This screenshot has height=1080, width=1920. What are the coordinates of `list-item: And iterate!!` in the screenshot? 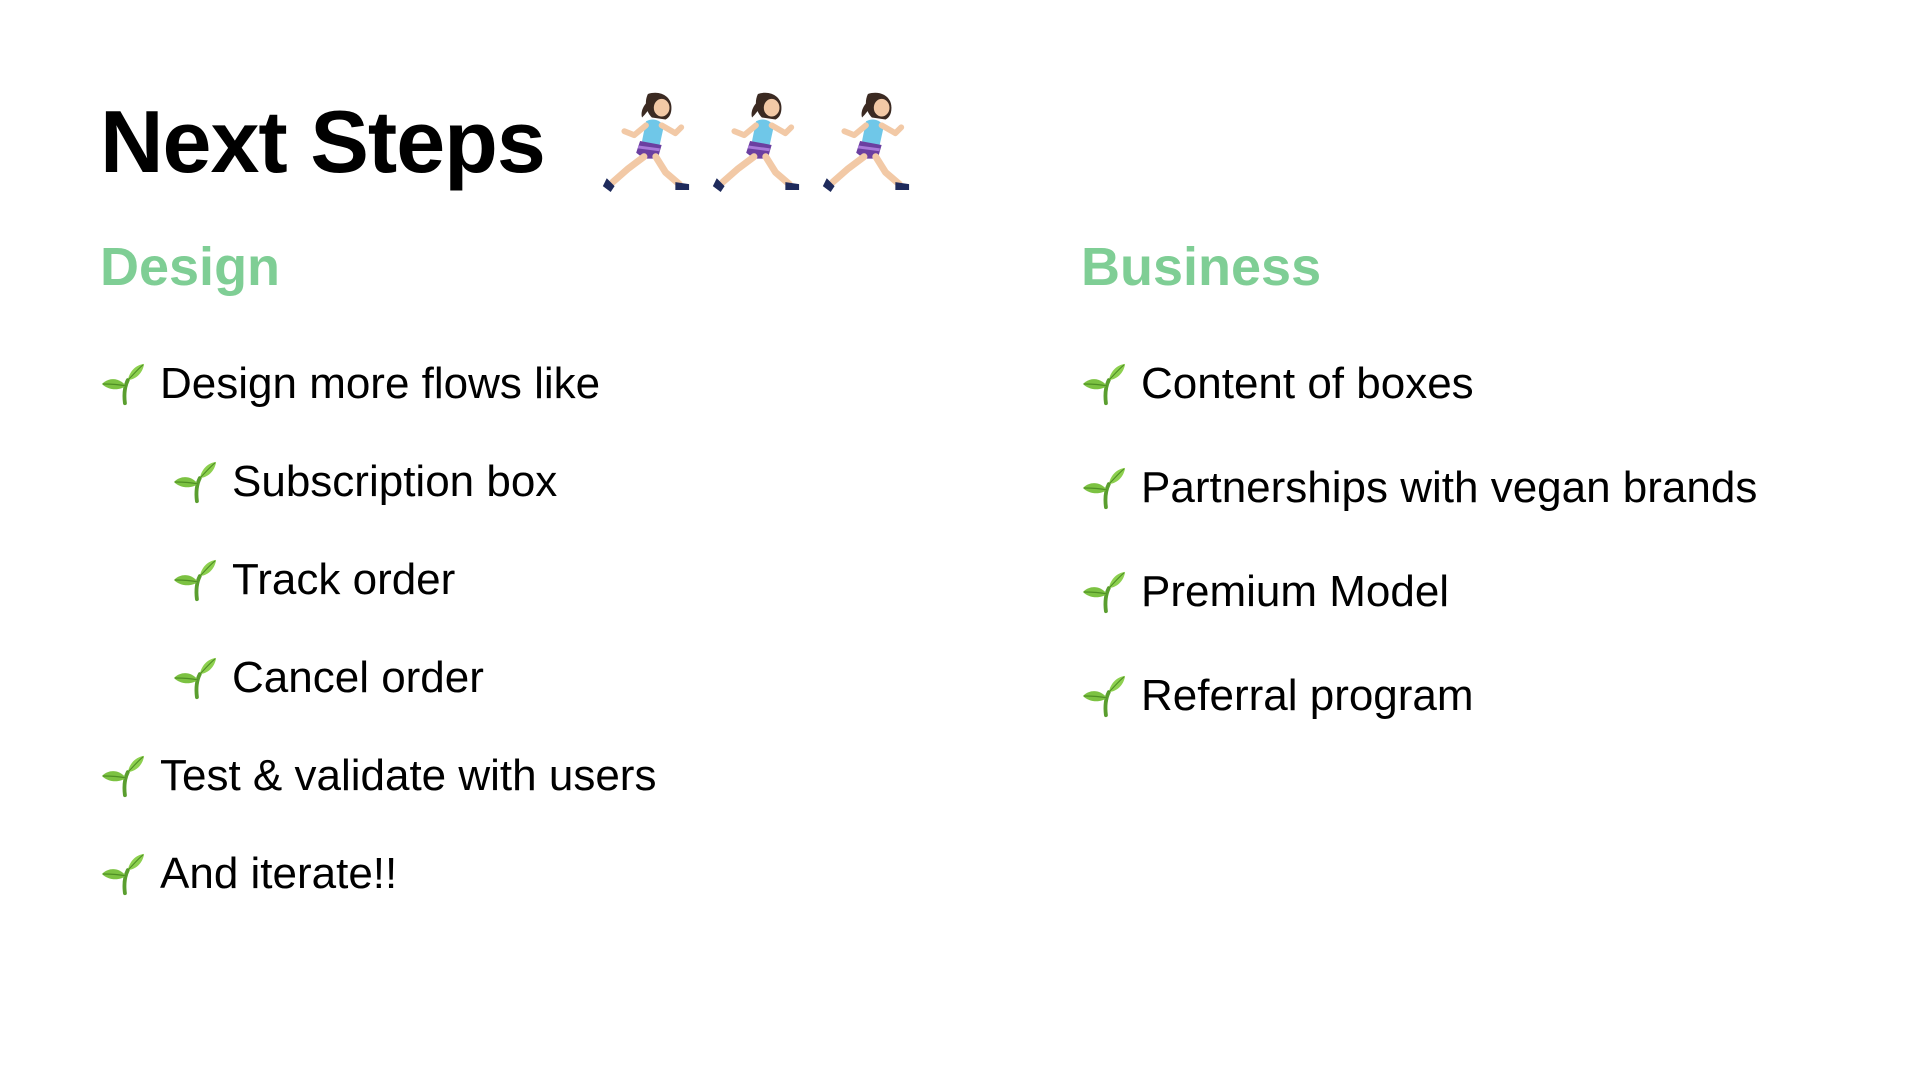 It's located at (550, 874).